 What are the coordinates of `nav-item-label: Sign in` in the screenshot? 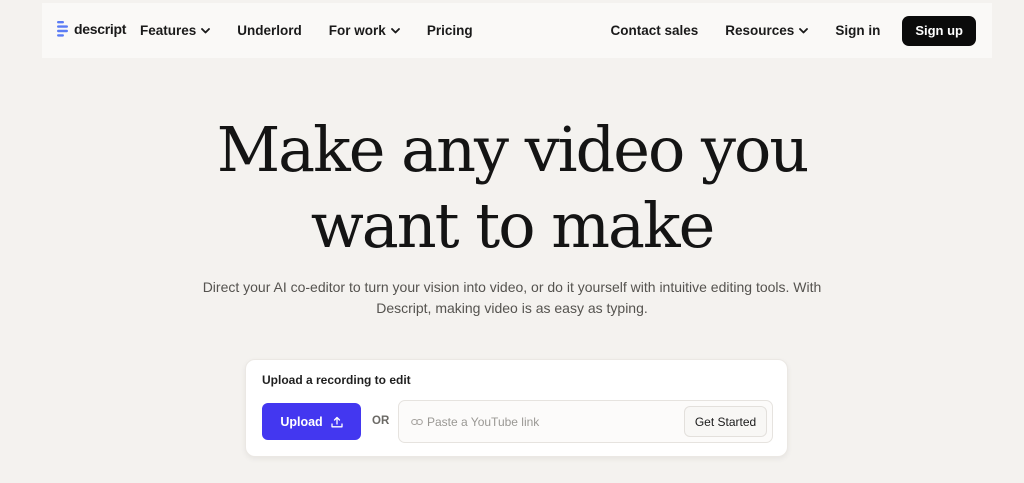 It's located at (858, 30).